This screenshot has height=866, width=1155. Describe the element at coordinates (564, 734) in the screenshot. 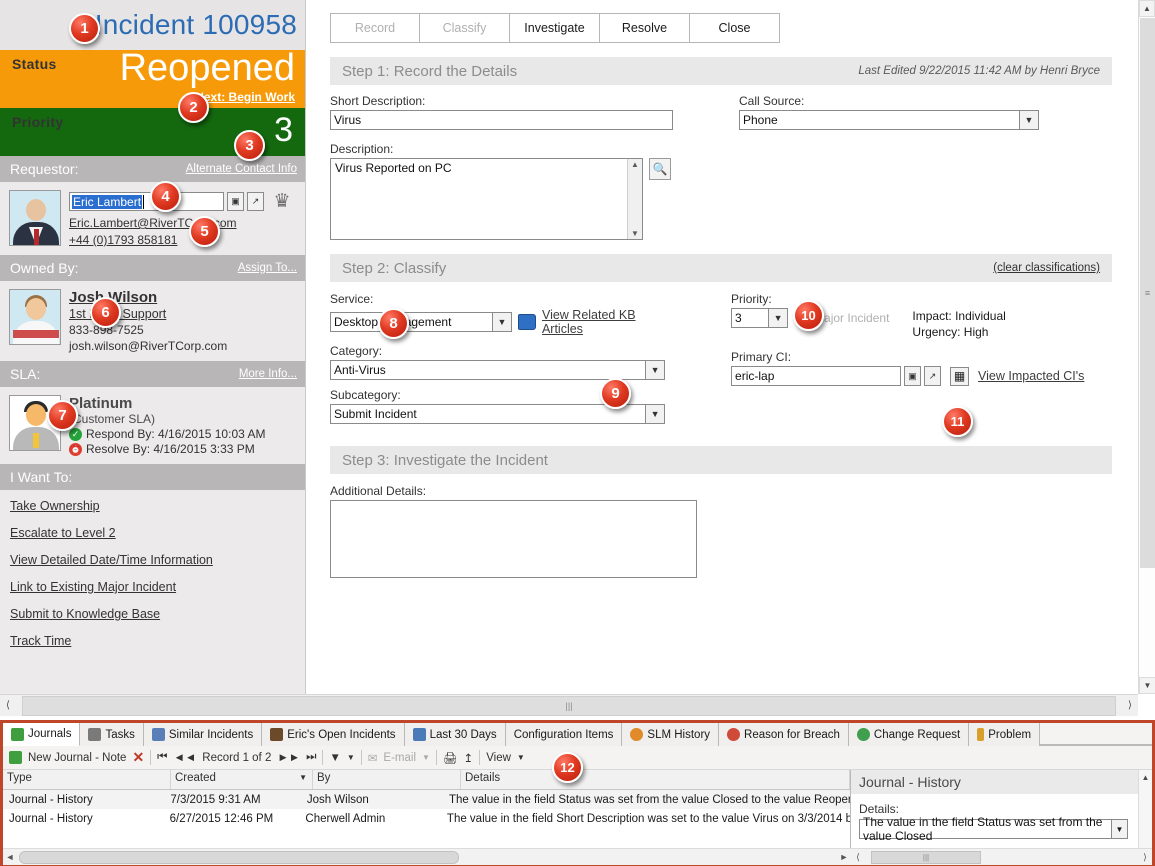

I see `tab-configuration-items: Configuration Items` at that location.